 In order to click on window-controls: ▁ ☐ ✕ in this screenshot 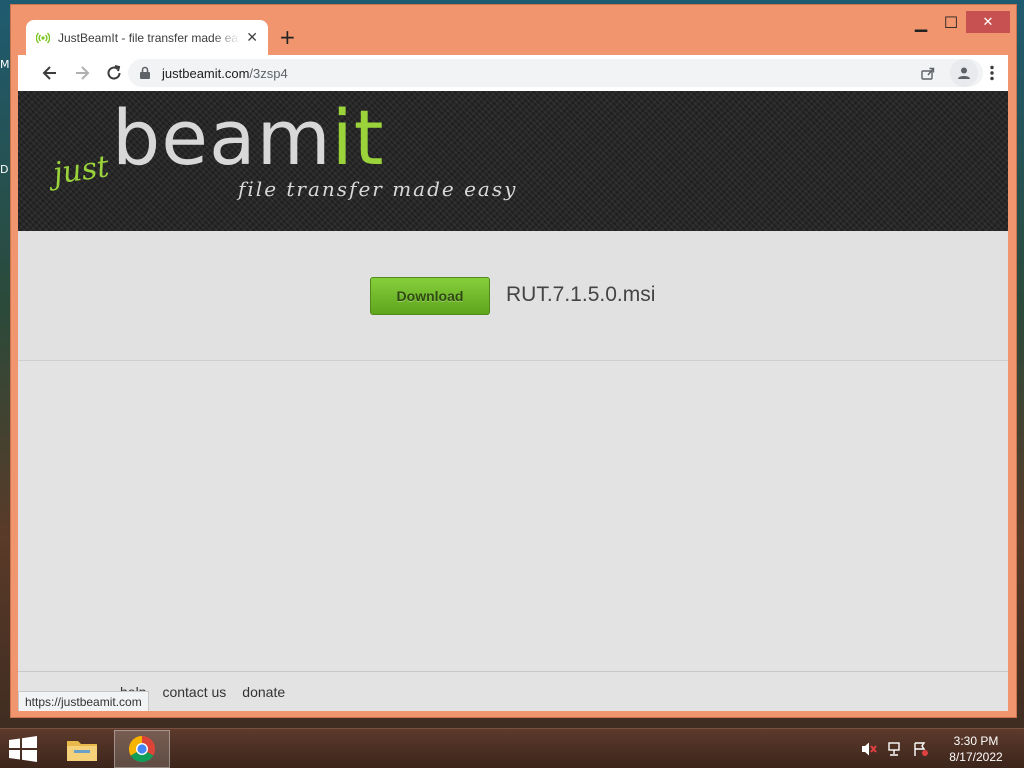, I will do `click(958, 22)`.